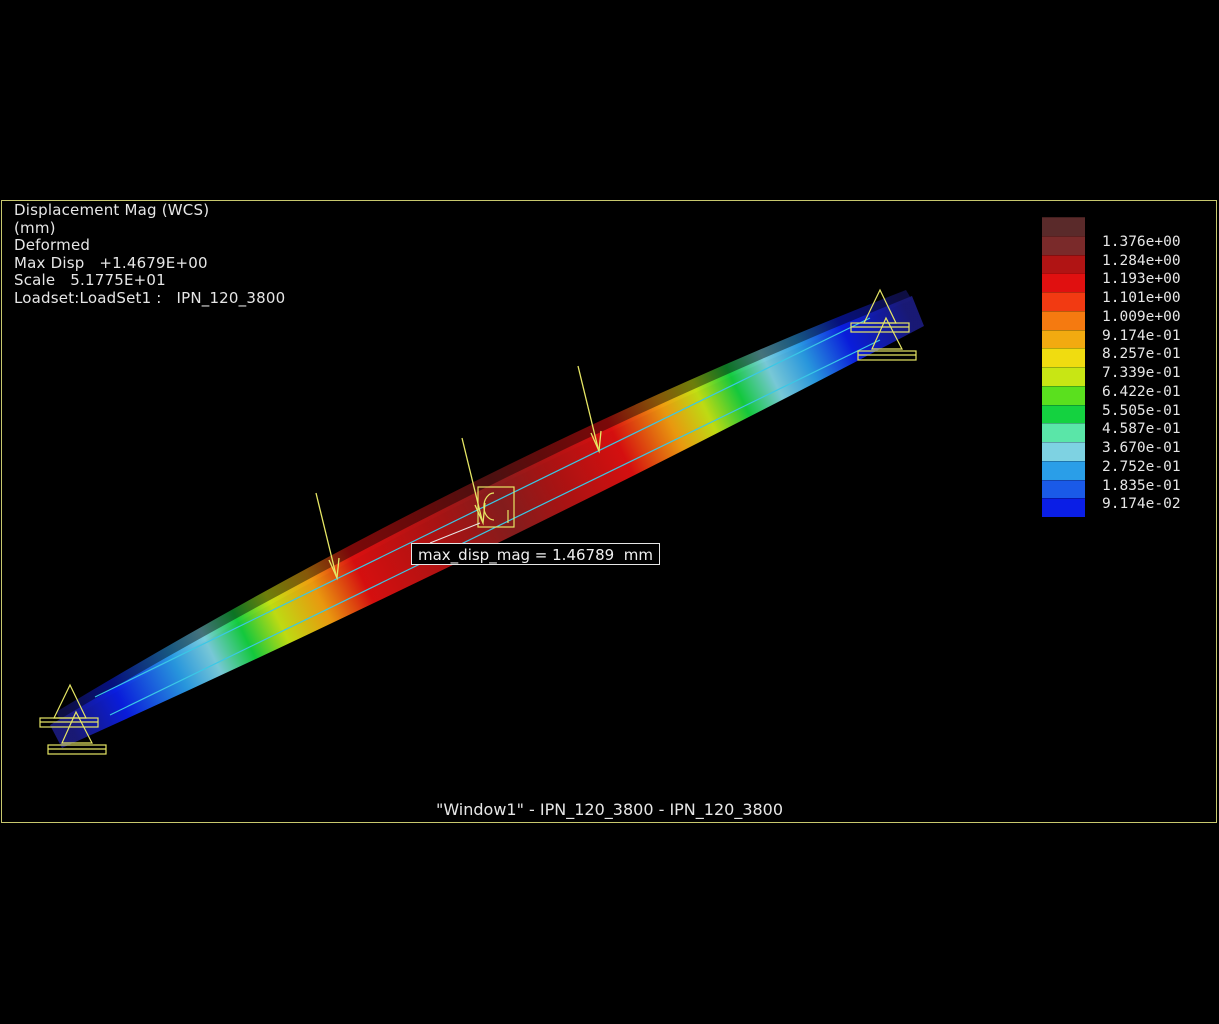 This screenshot has height=1024, width=1219. What do you see at coordinates (1141, 316) in the screenshot?
I see `legend-label: 1.009e+00` at bounding box center [1141, 316].